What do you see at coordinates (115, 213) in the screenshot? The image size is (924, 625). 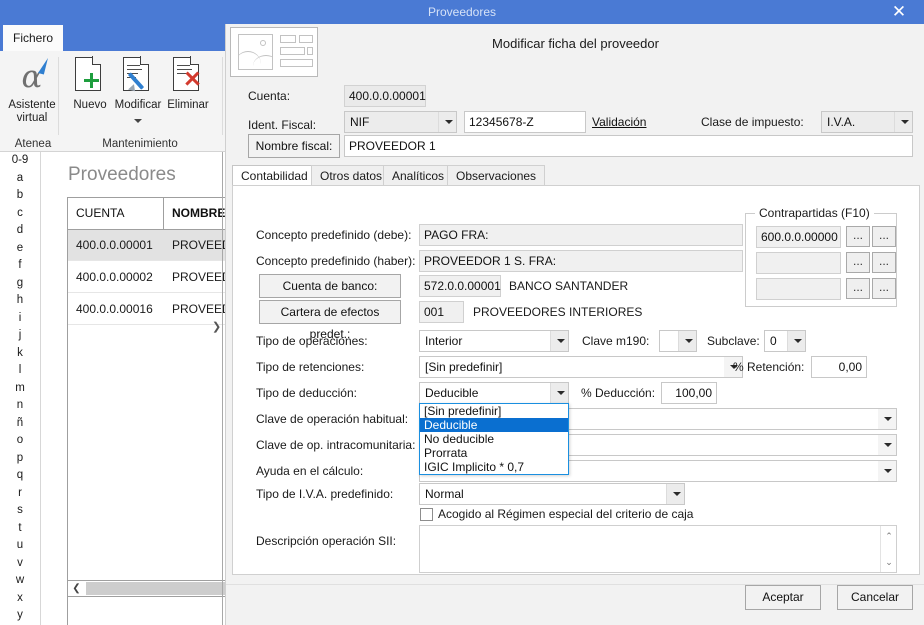 I see `column-header-cuenta: CUENTA` at bounding box center [115, 213].